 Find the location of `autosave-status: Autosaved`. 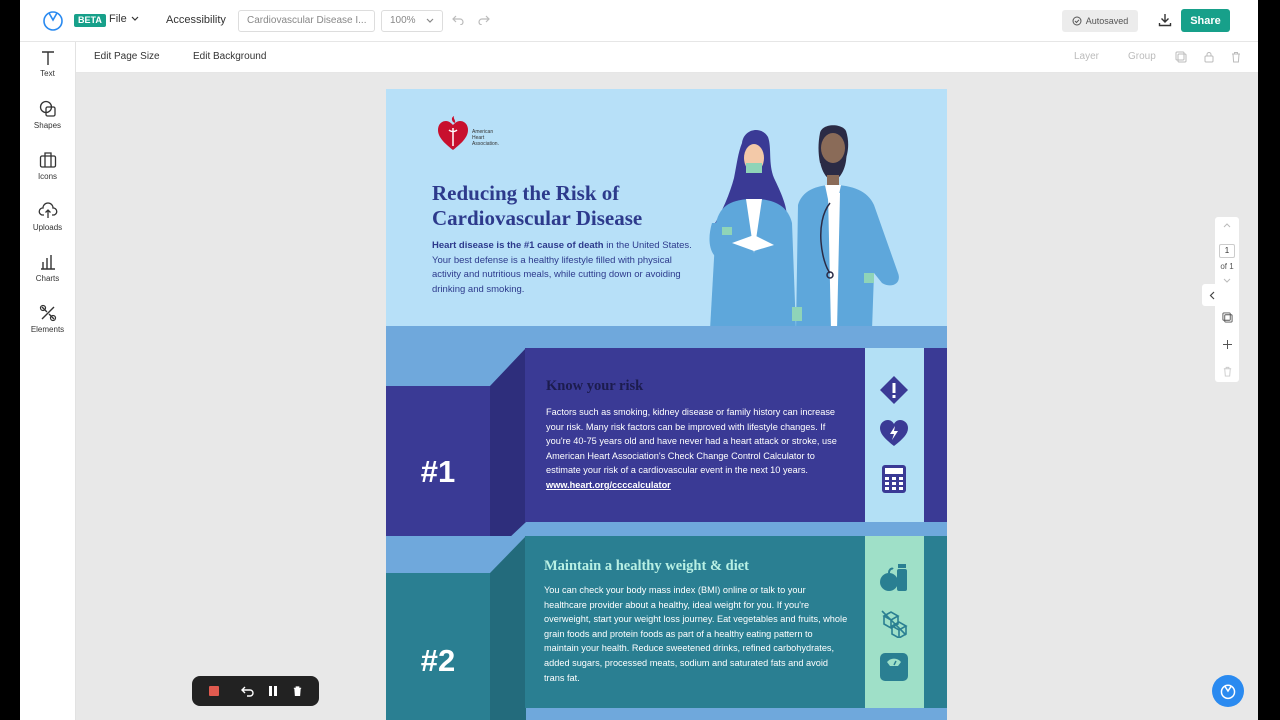

autosave-status: Autosaved is located at coordinates (1100, 21).